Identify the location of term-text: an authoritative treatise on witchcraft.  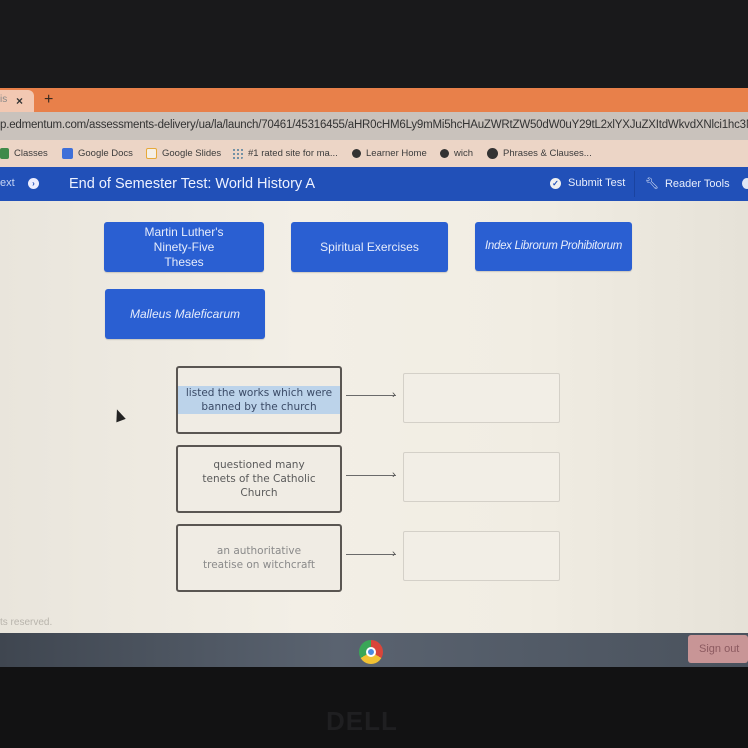
(259, 558).